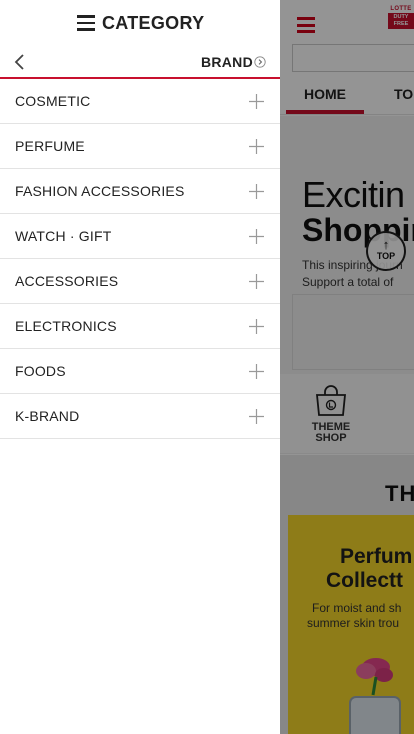 This screenshot has width=414, height=734. What do you see at coordinates (140, 281) in the screenshot?
I see `category-item-accessories: ACCESSORIES` at bounding box center [140, 281].